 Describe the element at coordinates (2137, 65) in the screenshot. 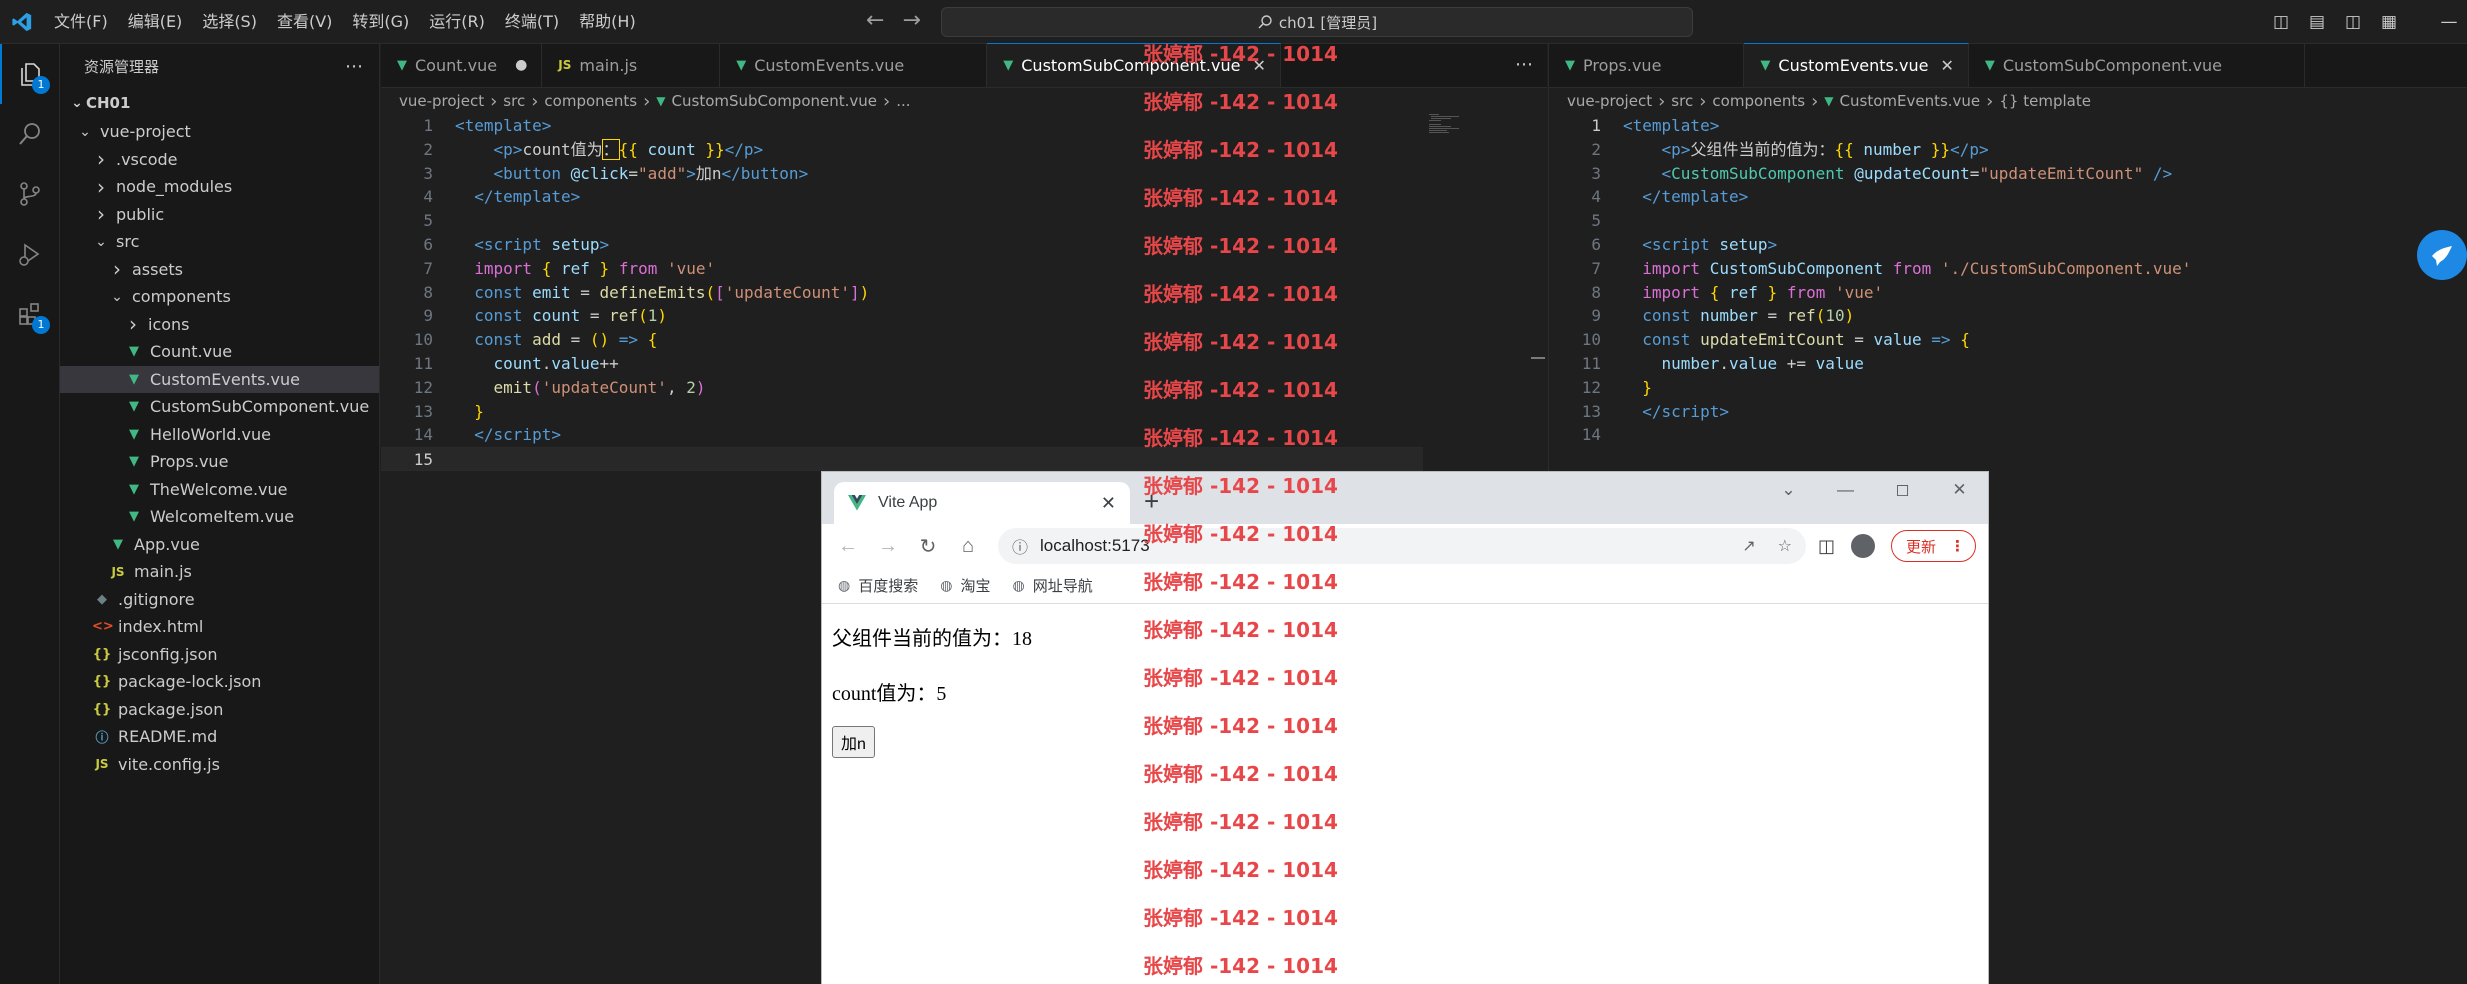

I see `editor-tab: ▼ CustomSubComponent.vue` at that location.